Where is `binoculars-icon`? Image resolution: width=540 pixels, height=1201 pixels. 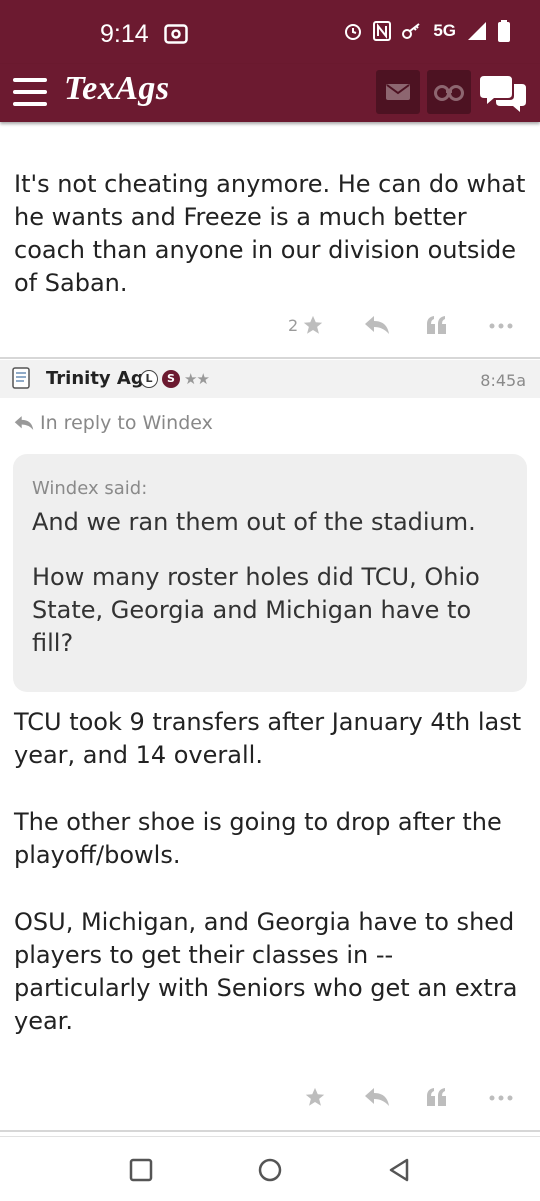
binoculars-icon is located at coordinates (449, 93).